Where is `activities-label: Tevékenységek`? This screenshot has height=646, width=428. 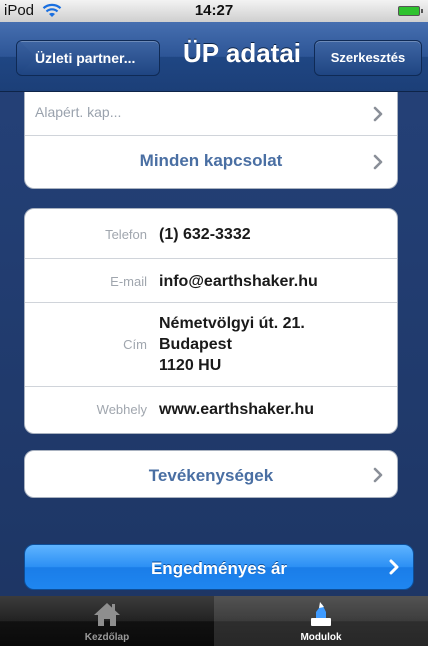
activities-label: Tevékenységek is located at coordinates (211, 475).